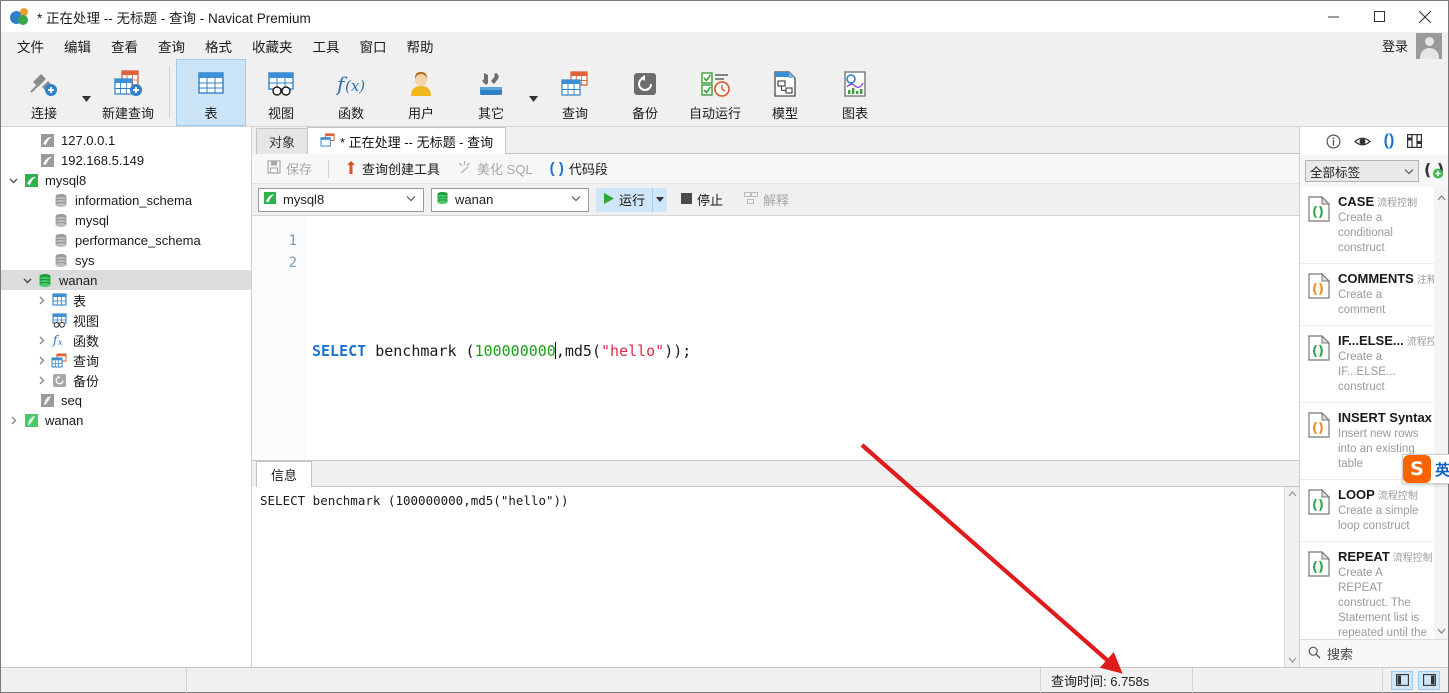 This screenshot has width=1449, height=693. I want to click on toolbar-other: 其它, so click(491, 92).